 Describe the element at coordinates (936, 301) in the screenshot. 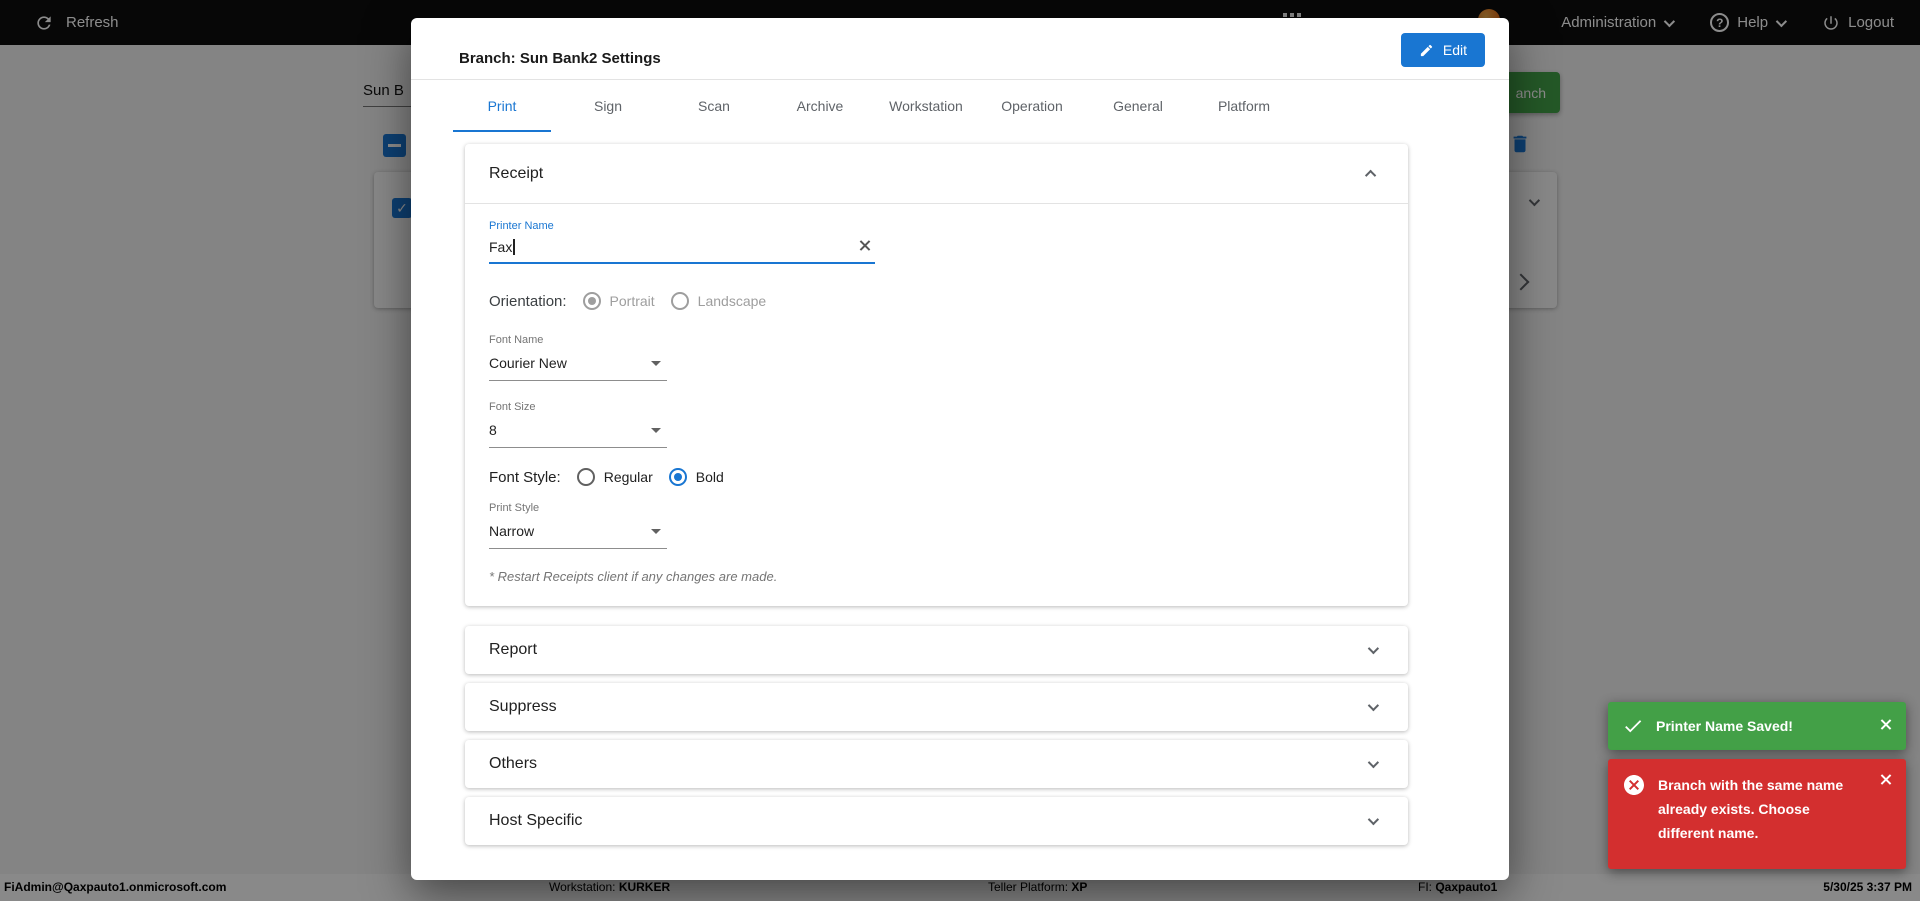

I see `orientation-row: Orientation: Portrait Landscape` at that location.